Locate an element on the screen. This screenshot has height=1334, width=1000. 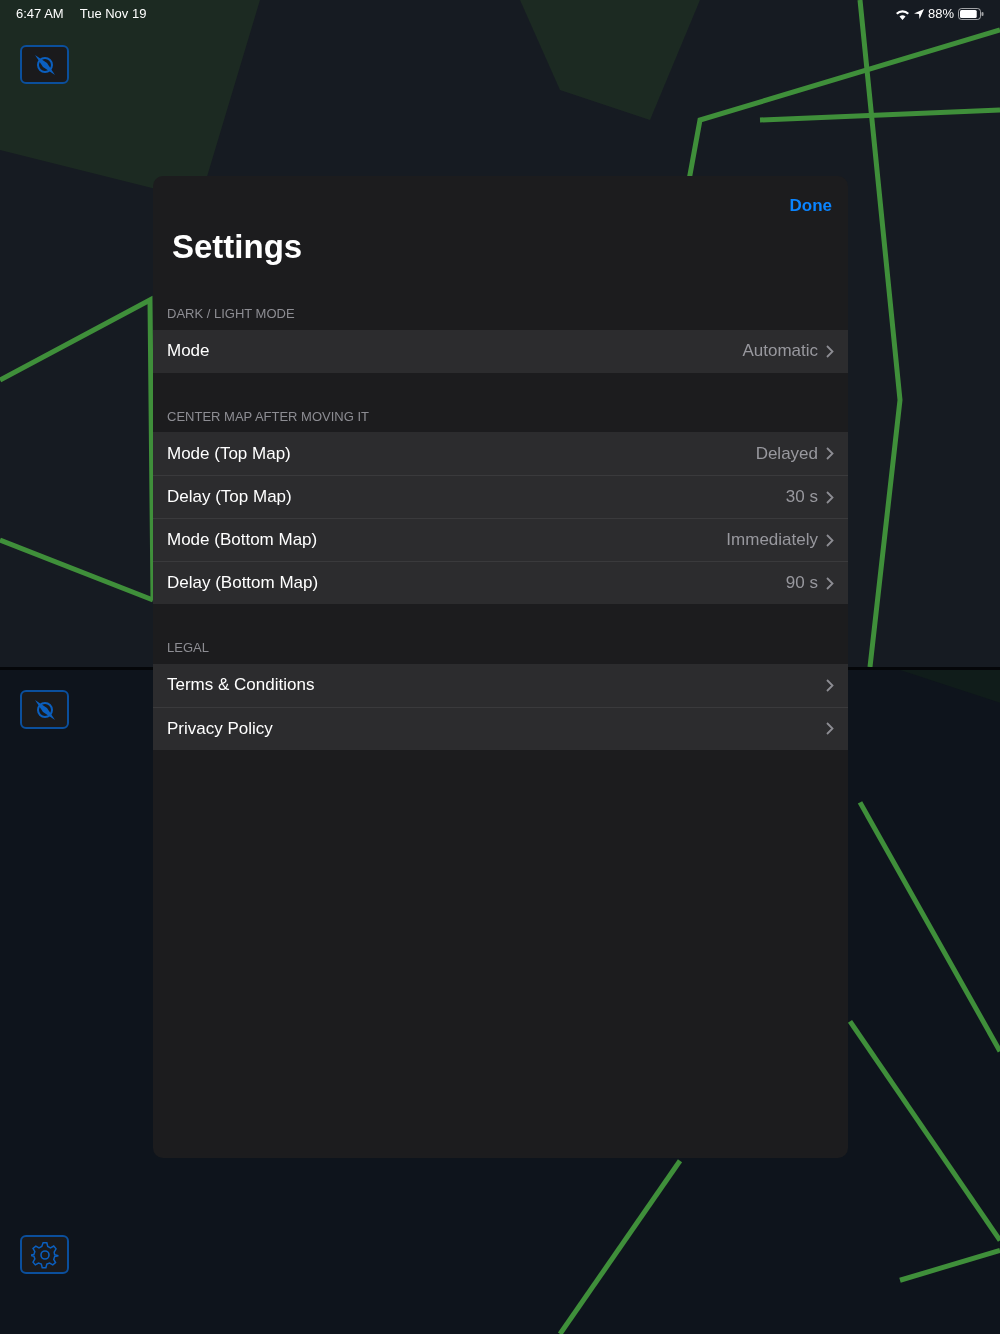
settings-row: Terms & Conditions is located at coordinates (500, 685).